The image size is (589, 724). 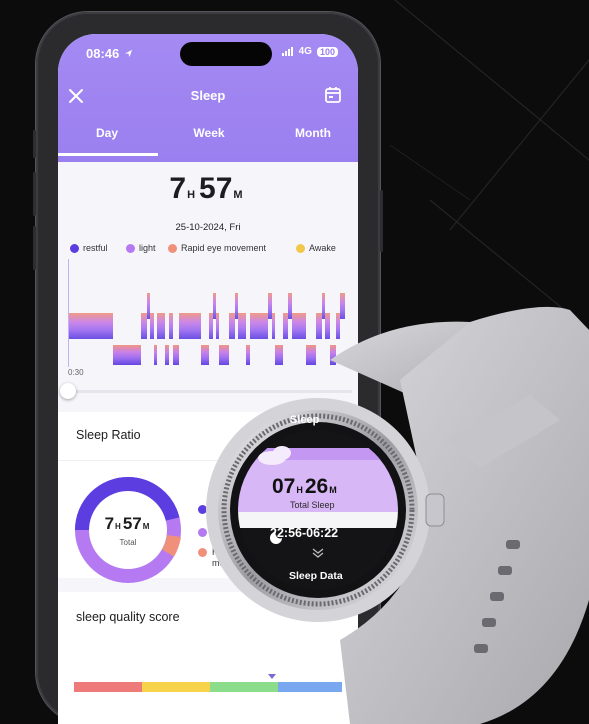 I want to click on dynamic-island, so click(x=226, y=54).